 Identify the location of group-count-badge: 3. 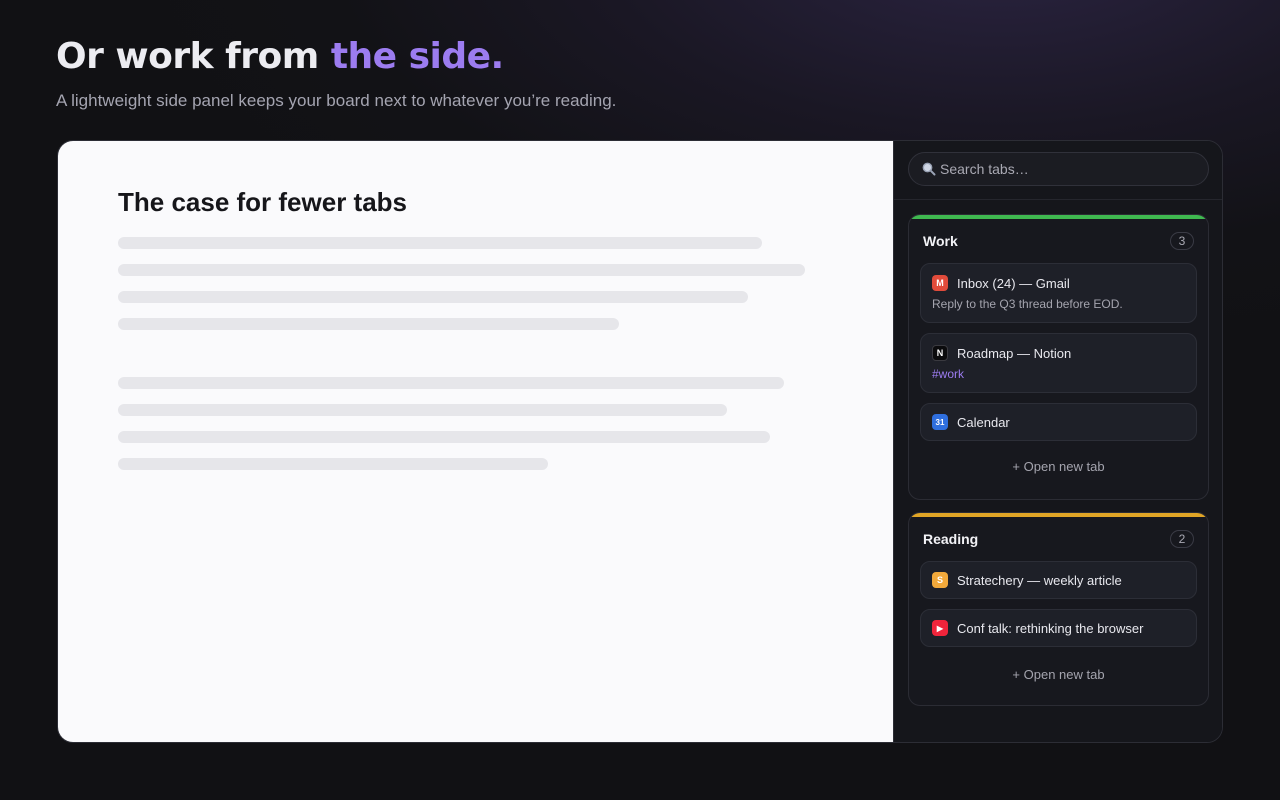
(1182, 241).